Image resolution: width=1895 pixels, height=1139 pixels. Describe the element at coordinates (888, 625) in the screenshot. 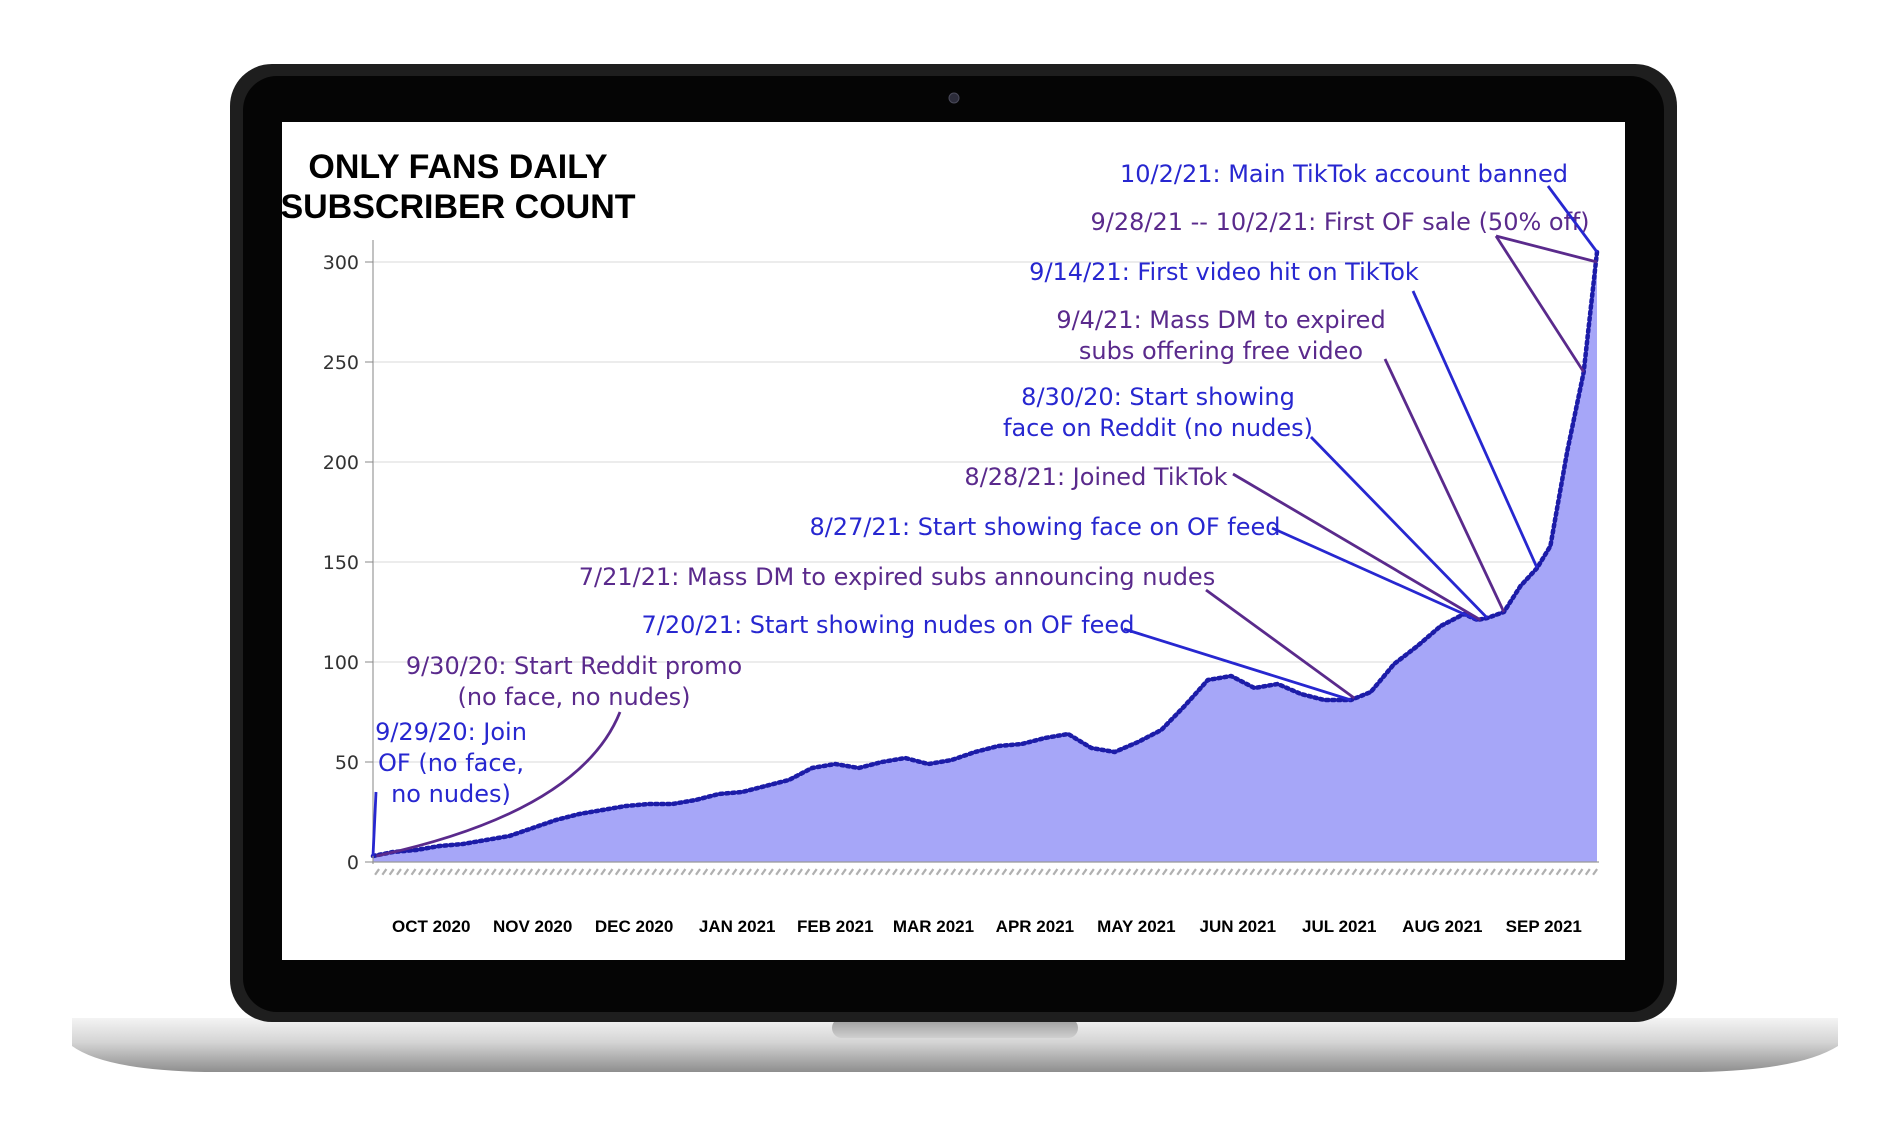

I see `annotation-text: 7/20/21: Start showing nudes on OF feed` at that location.